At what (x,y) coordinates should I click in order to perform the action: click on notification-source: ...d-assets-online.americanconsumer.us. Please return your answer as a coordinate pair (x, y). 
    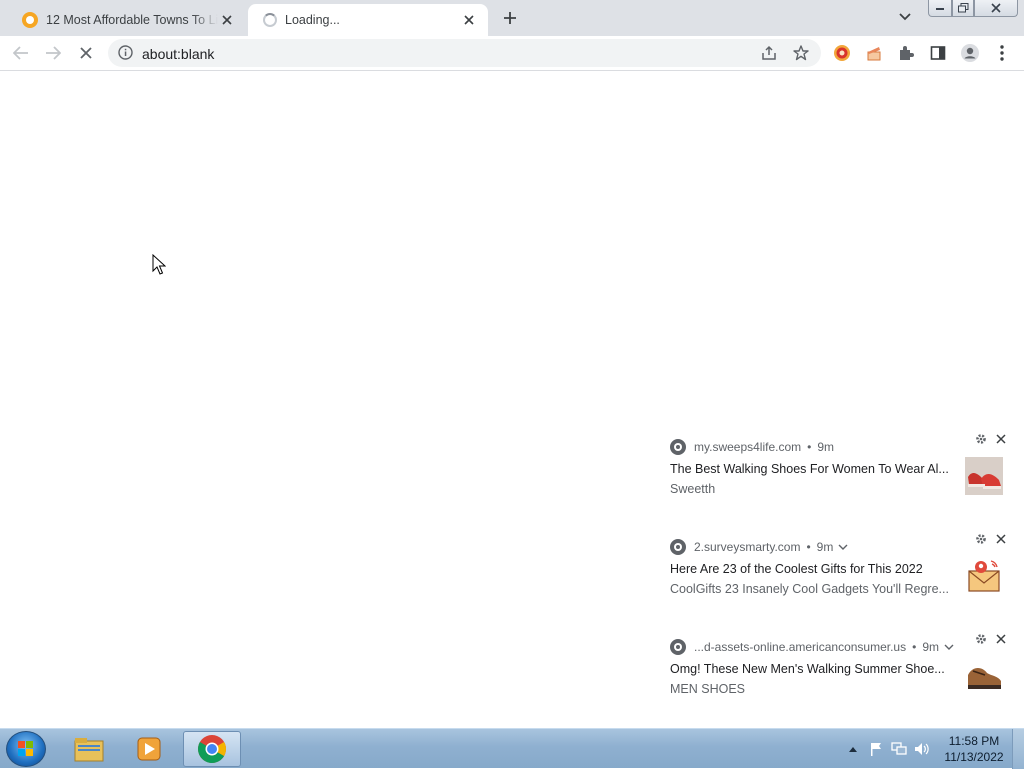
    Looking at the image, I should click on (800, 647).